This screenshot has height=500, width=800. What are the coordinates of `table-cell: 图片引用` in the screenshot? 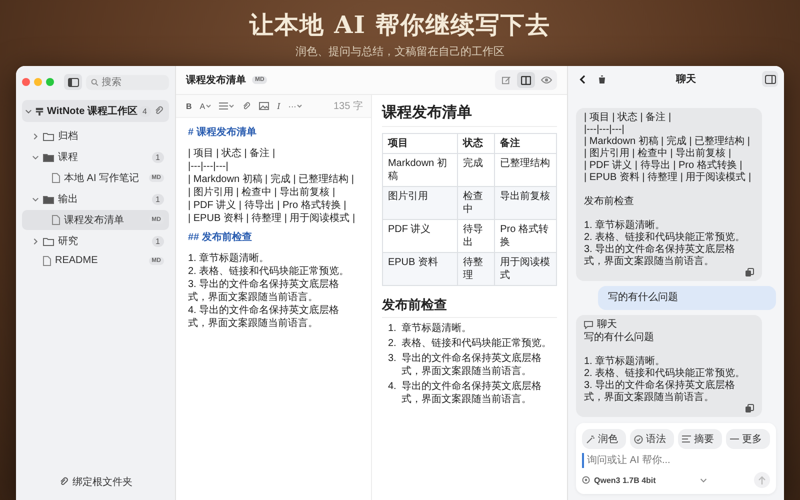 It's located at (420, 203).